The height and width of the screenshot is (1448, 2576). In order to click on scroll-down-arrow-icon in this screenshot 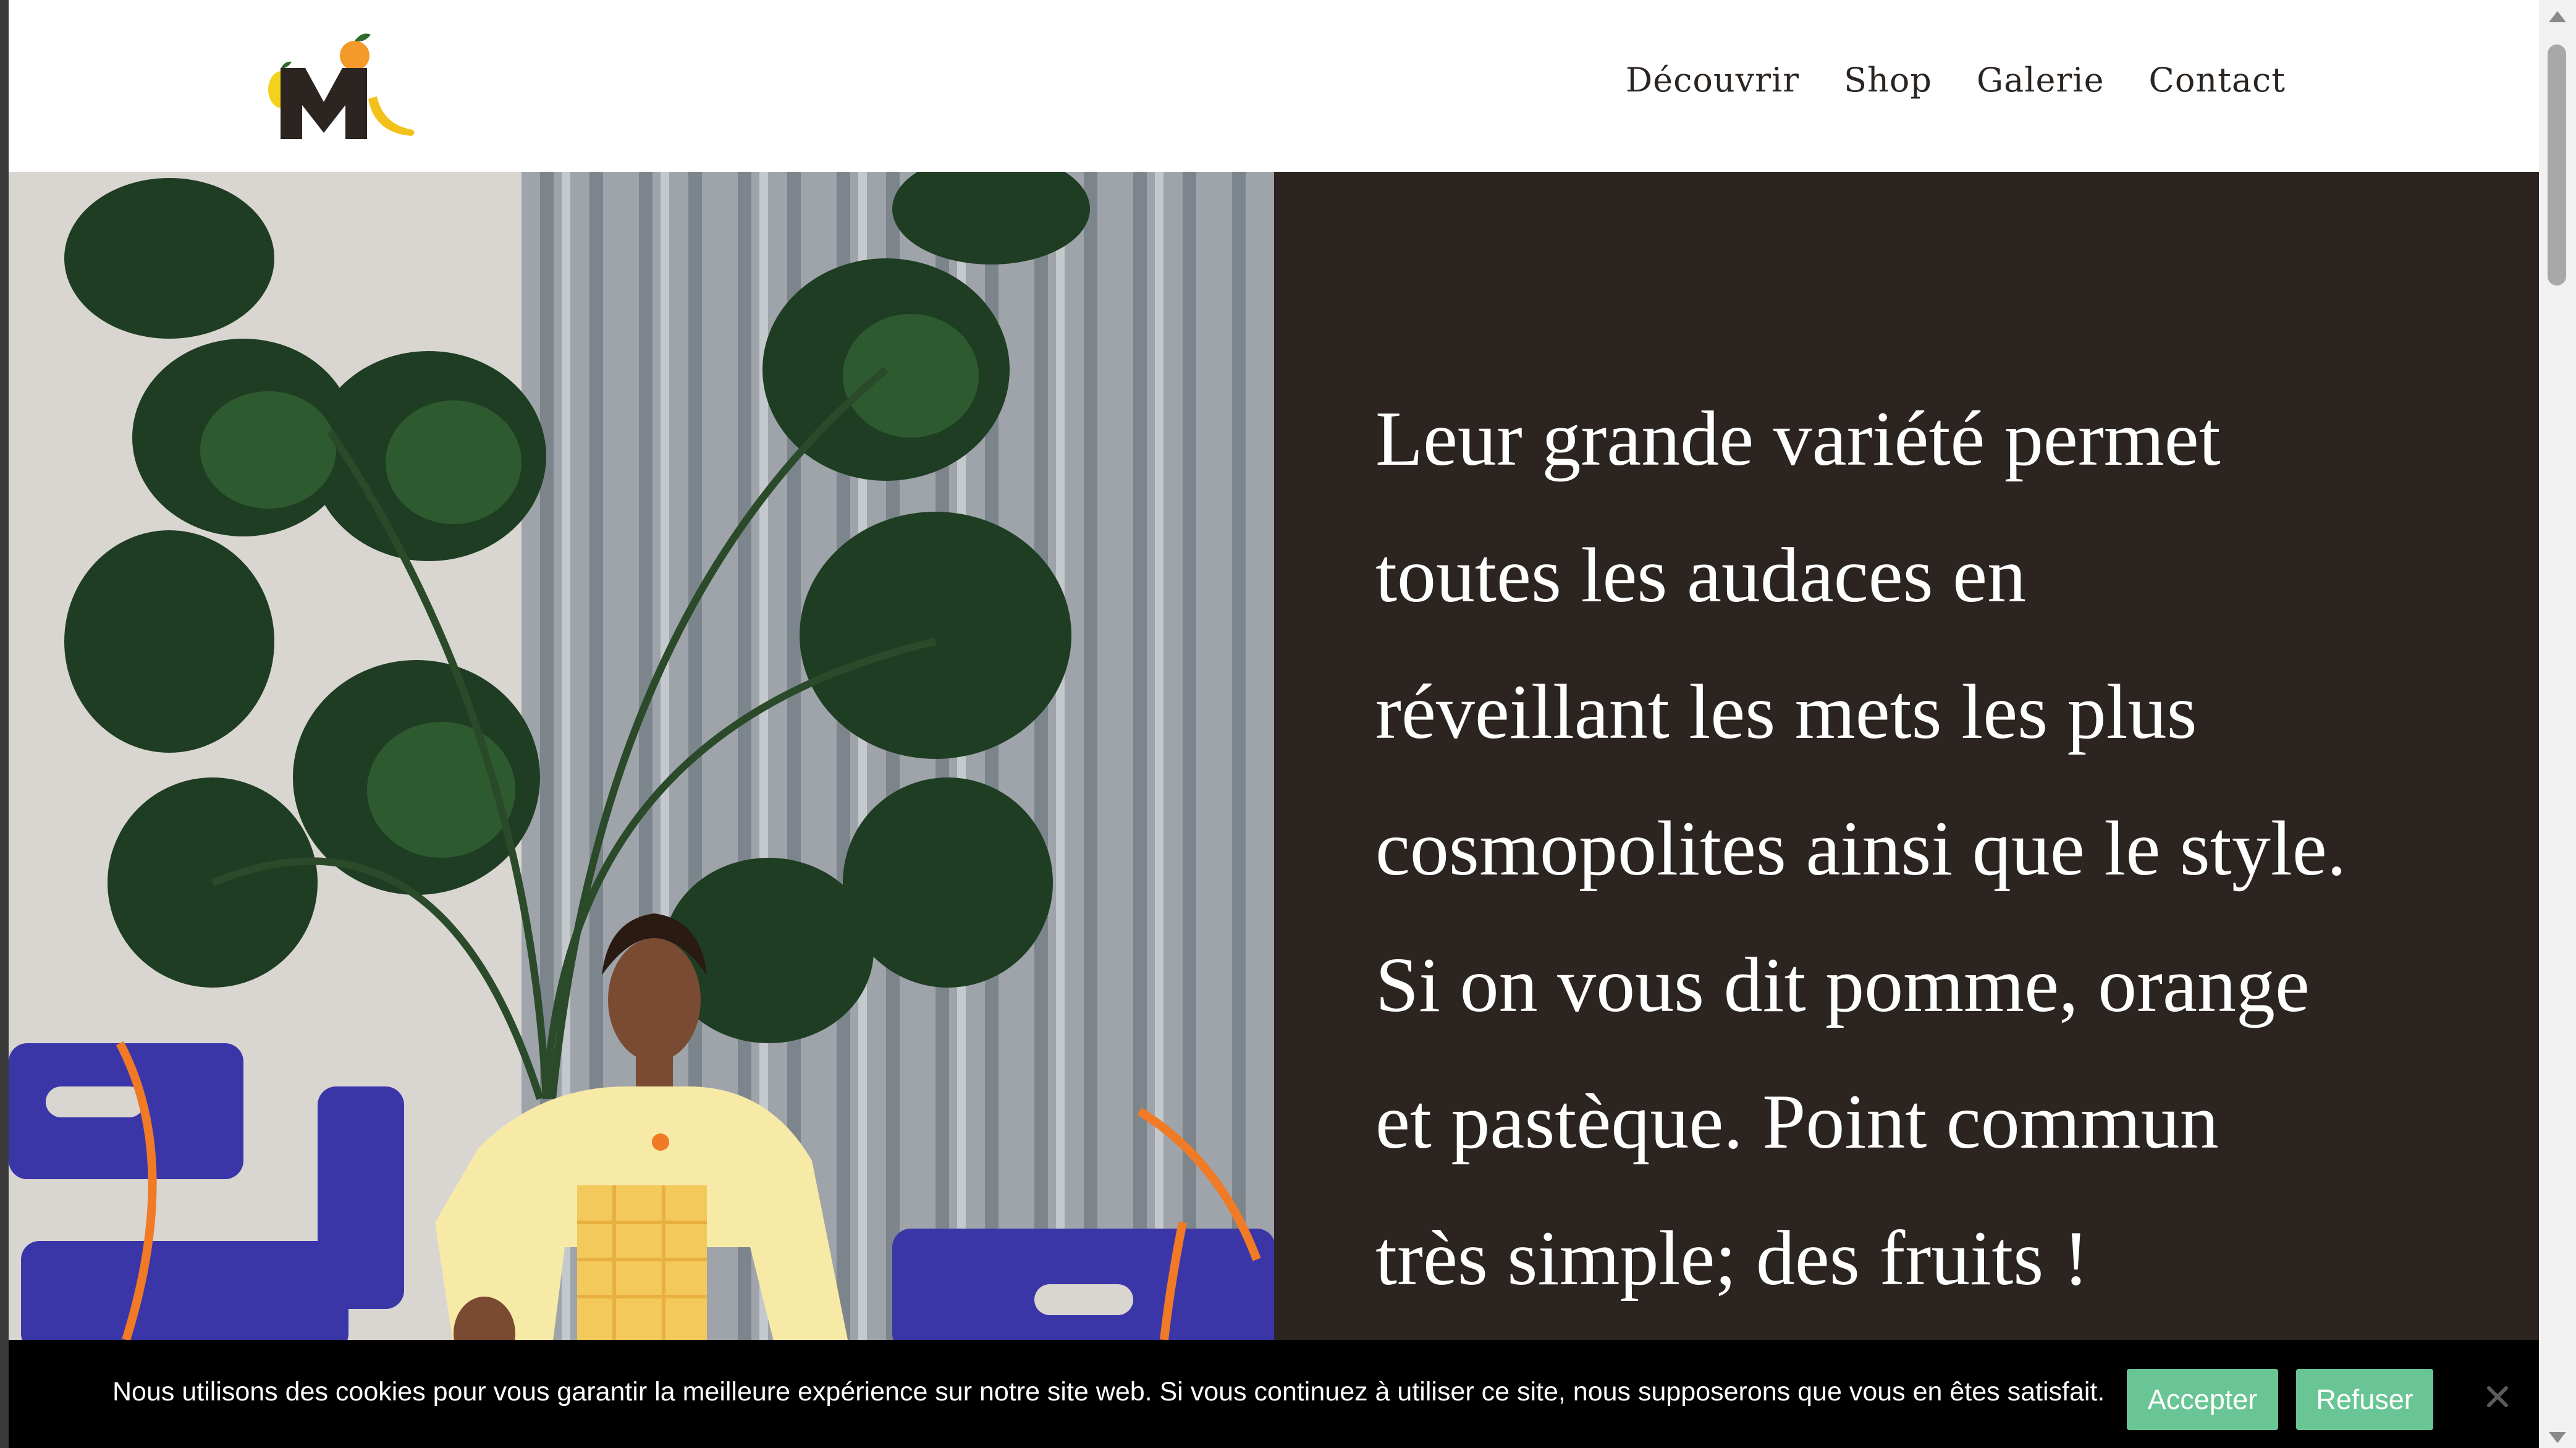, I will do `click(2557, 1437)`.